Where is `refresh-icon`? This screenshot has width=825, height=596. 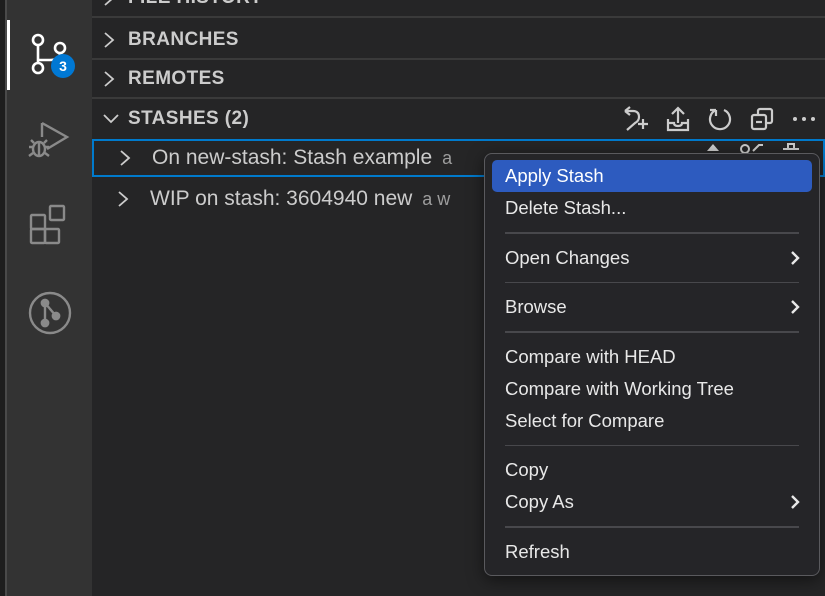 refresh-icon is located at coordinates (720, 119).